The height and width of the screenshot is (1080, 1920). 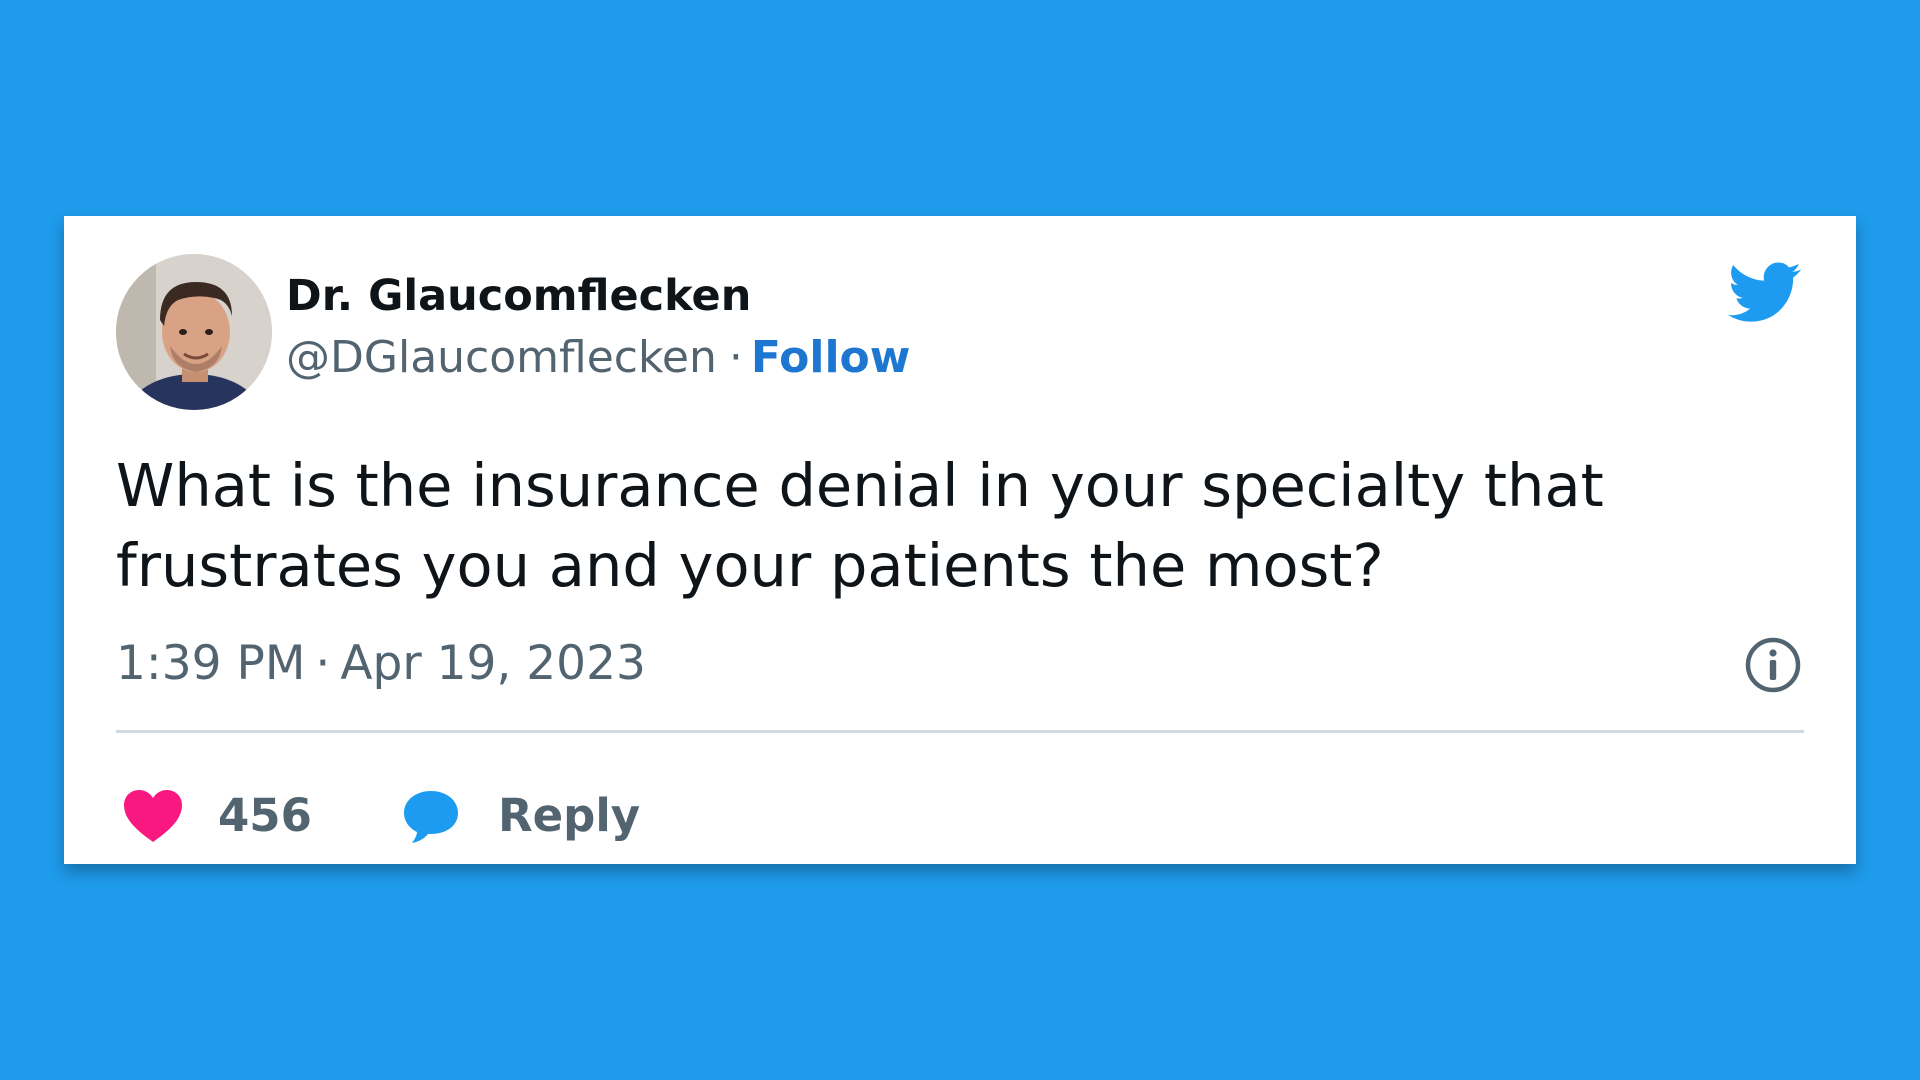 What do you see at coordinates (493, 663) in the screenshot?
I see `tweet-date: Apr 19, 2023` at bounding box center [493, 663].